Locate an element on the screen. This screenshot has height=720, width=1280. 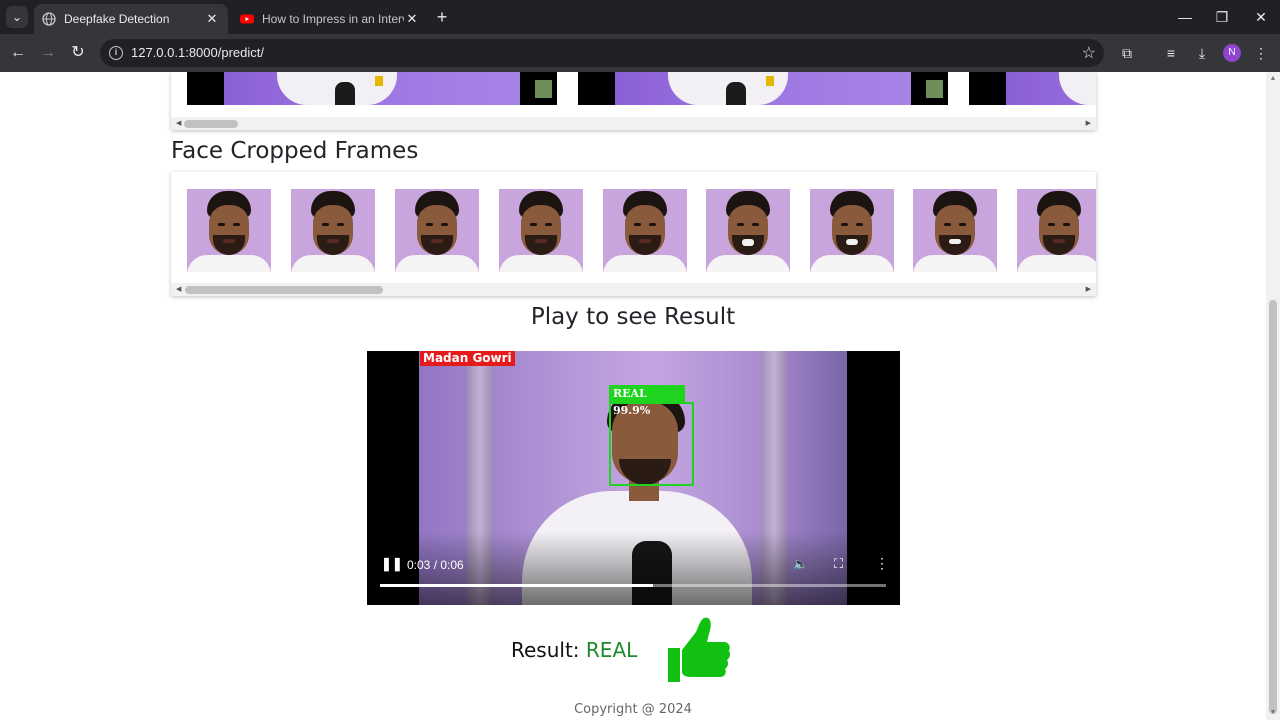
tab-search-button: ⌄ is located at coordinates (17, 17).